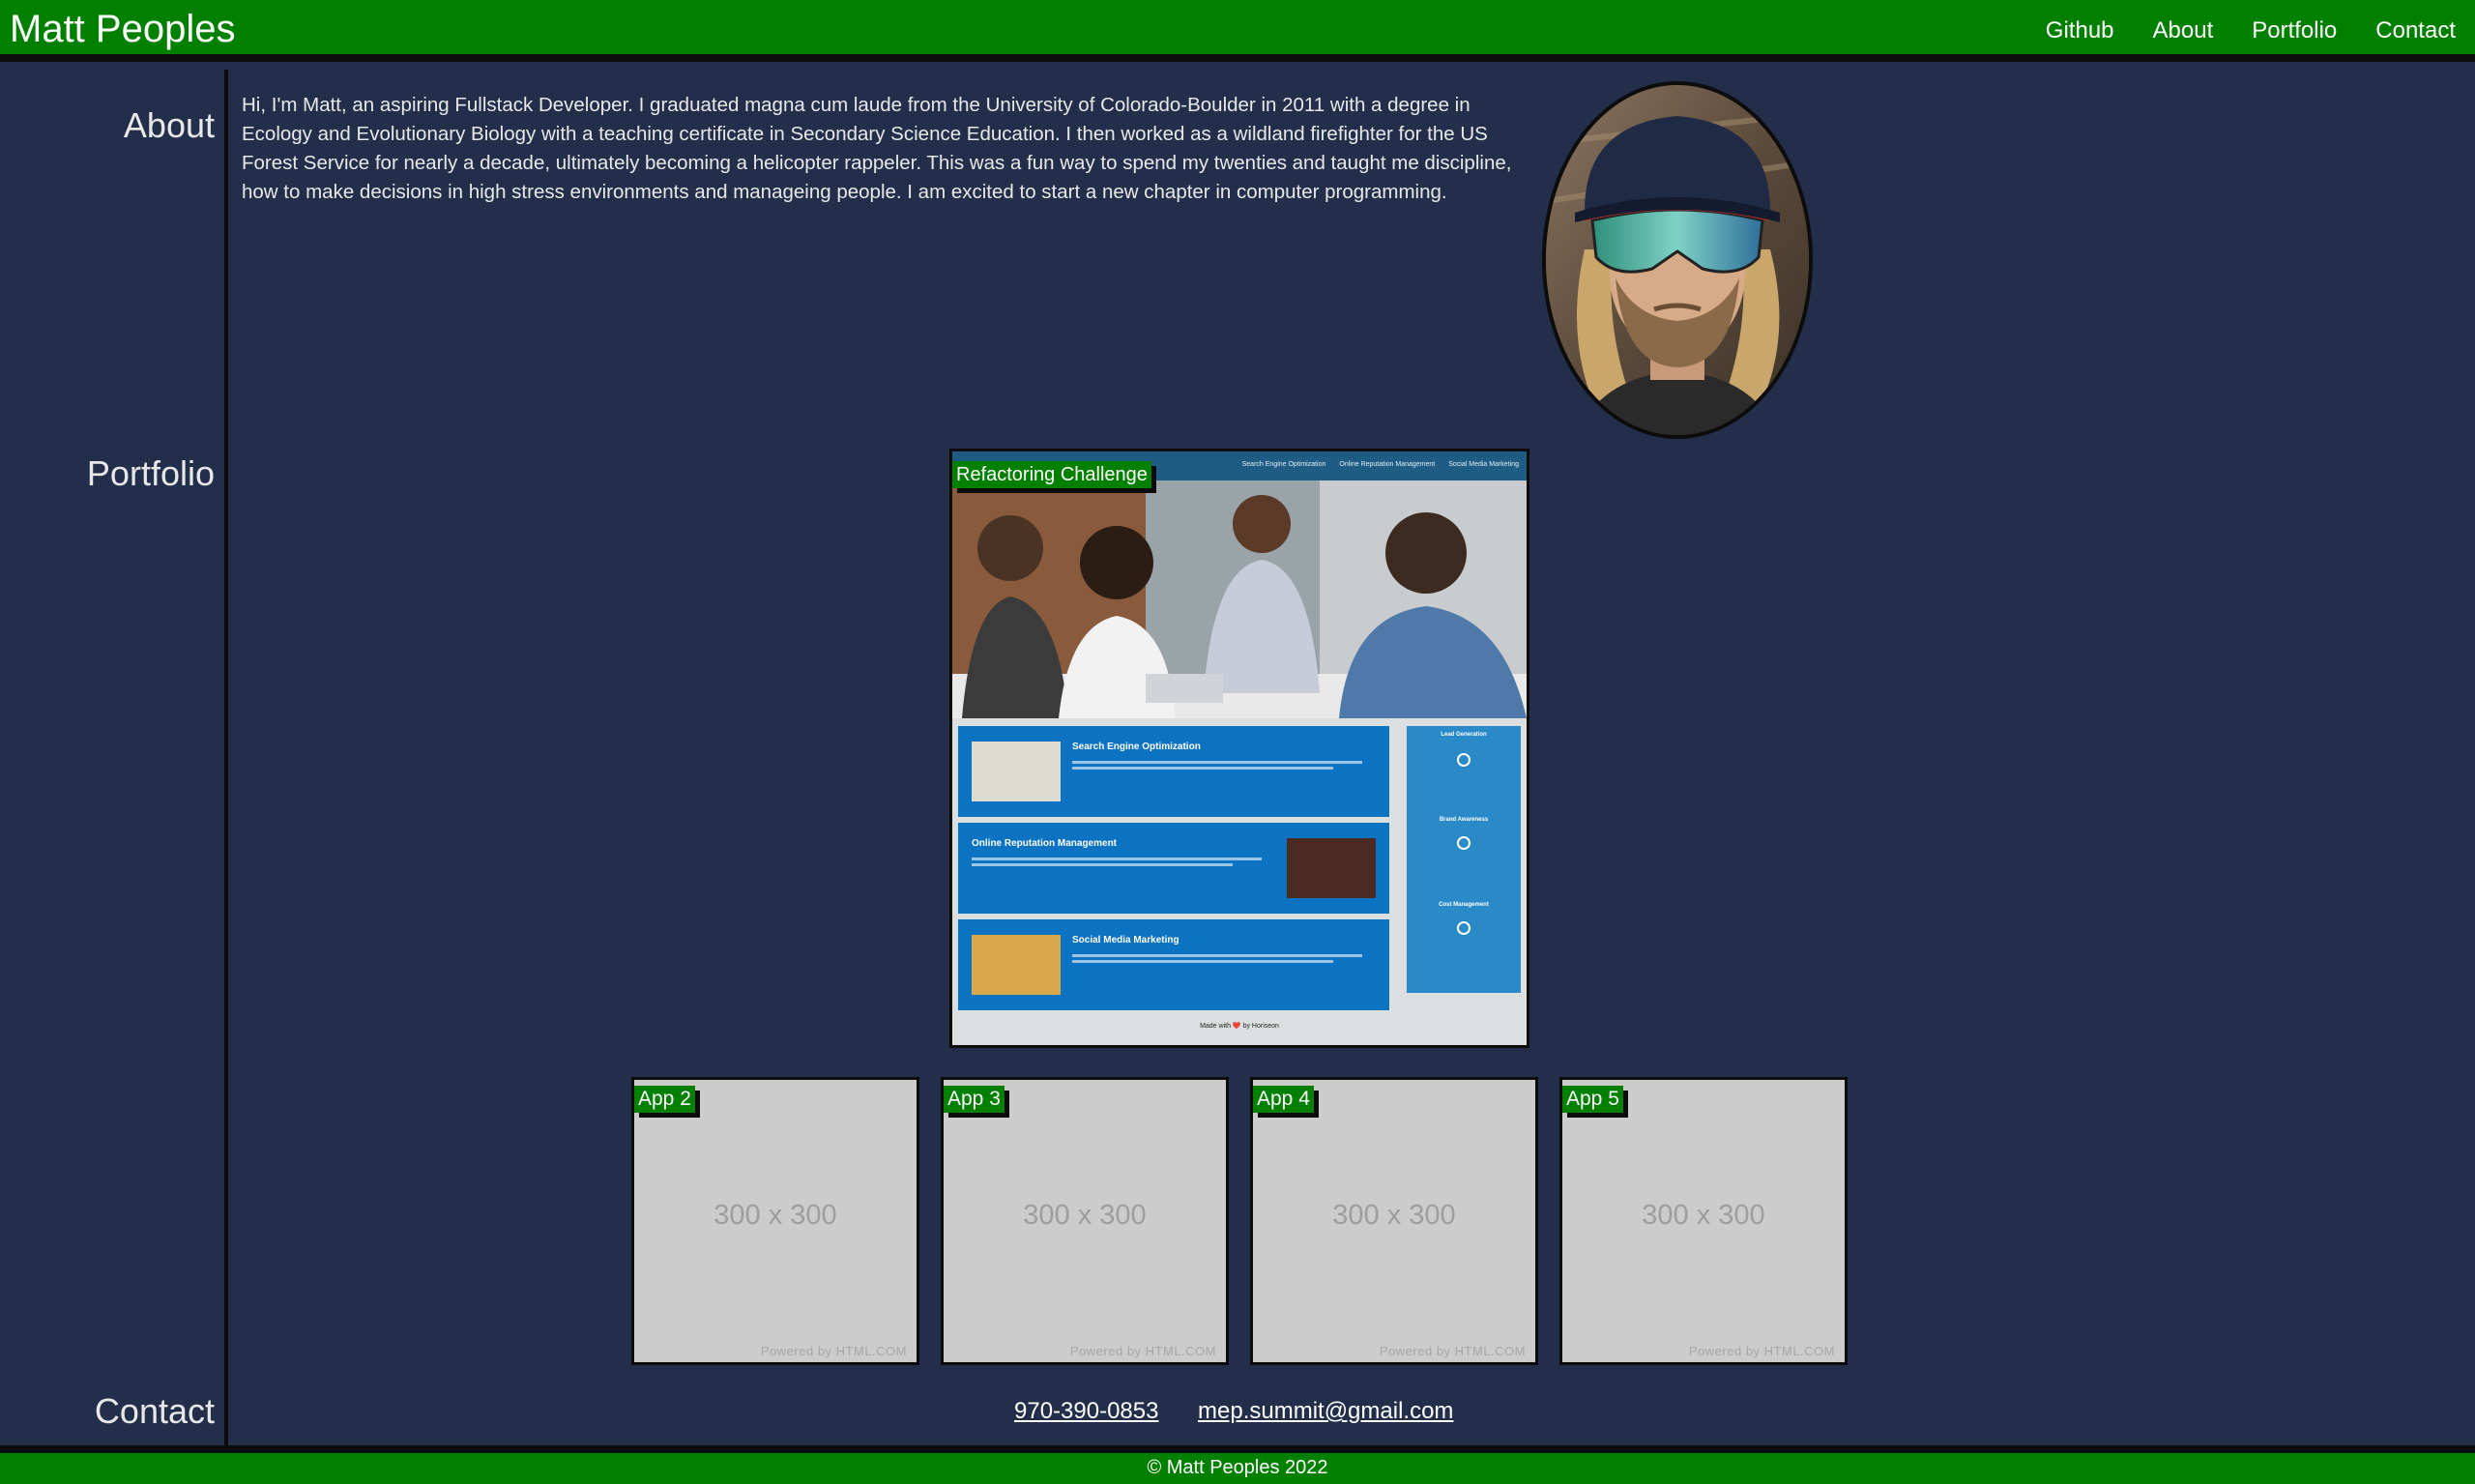 The width and height of the screenshot is (2475, 1484). Describe the element at coordinates (1173, 772) in the screenshot. I see `mock-content-card: Search Engine Optimization` at that location.